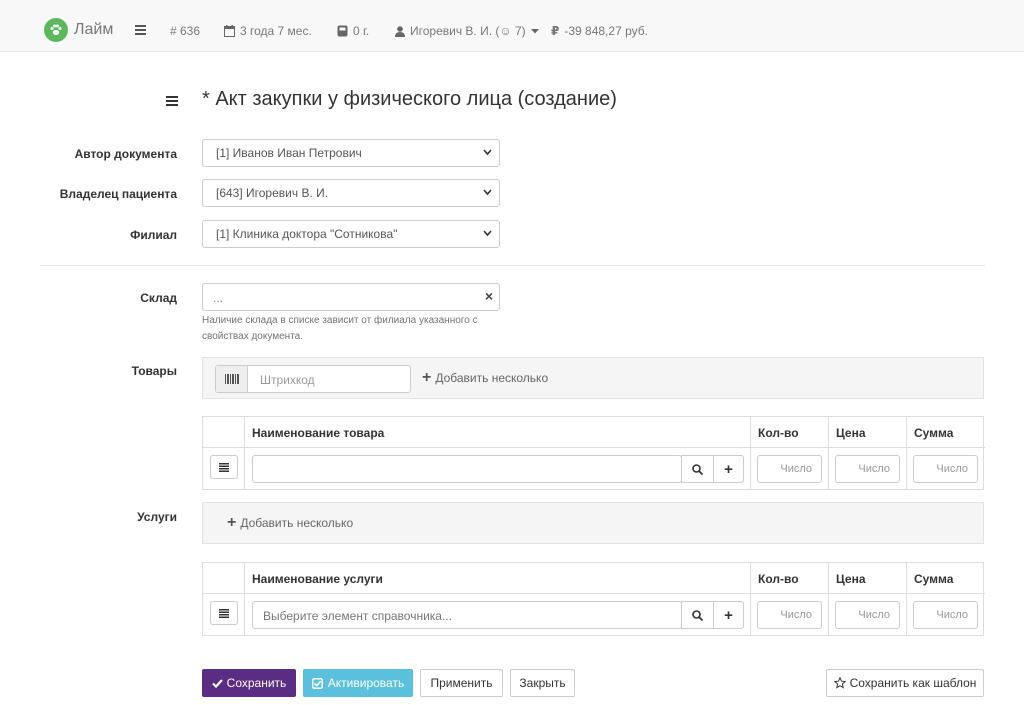 Image resolution: width=1024 pixels, height=705 pixels. I want to click on patient-age: 3 года 7 мес., so click(268, 31).